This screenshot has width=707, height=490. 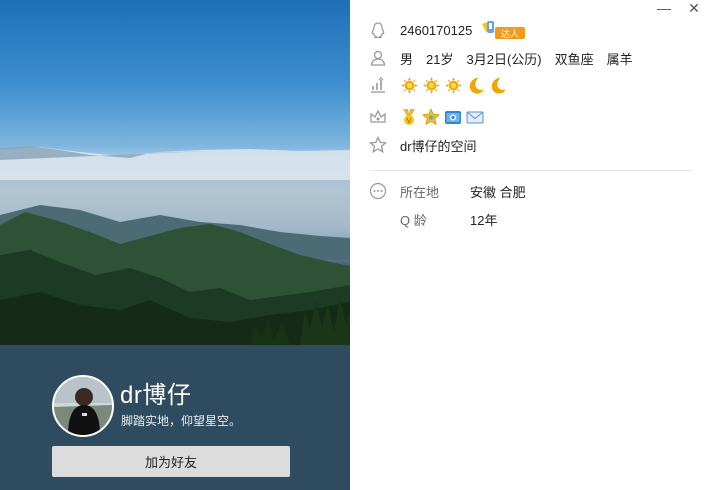 I want to click on vip-medal-icon: V, so click(x=409, y=117).